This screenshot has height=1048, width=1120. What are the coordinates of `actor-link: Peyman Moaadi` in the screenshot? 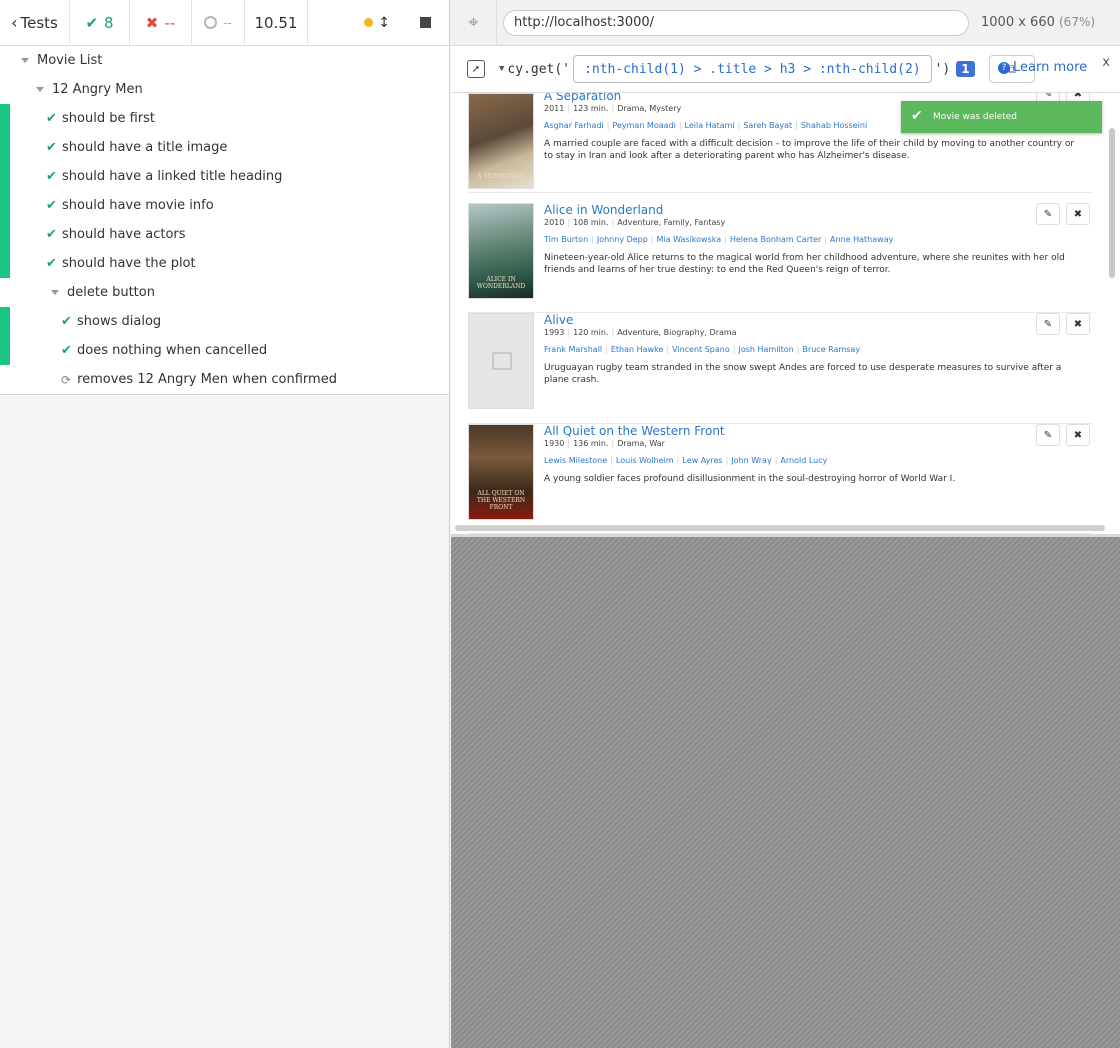 It's located at (643, 125).